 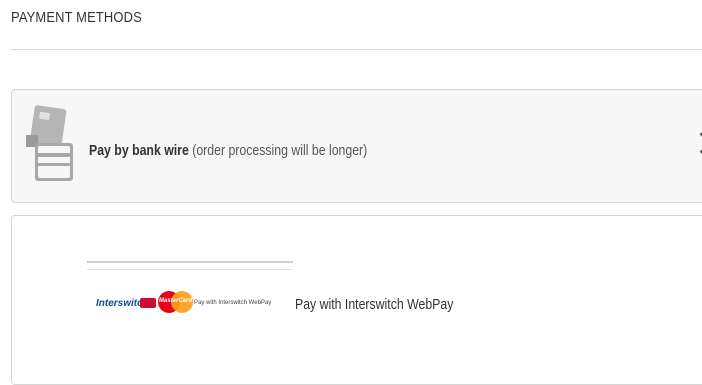 What do you see at coordinates (374, 304) in the screenshot?
I see `webpay-label: Pay with Interswitch WebPay` at bounding box center [374, 304].